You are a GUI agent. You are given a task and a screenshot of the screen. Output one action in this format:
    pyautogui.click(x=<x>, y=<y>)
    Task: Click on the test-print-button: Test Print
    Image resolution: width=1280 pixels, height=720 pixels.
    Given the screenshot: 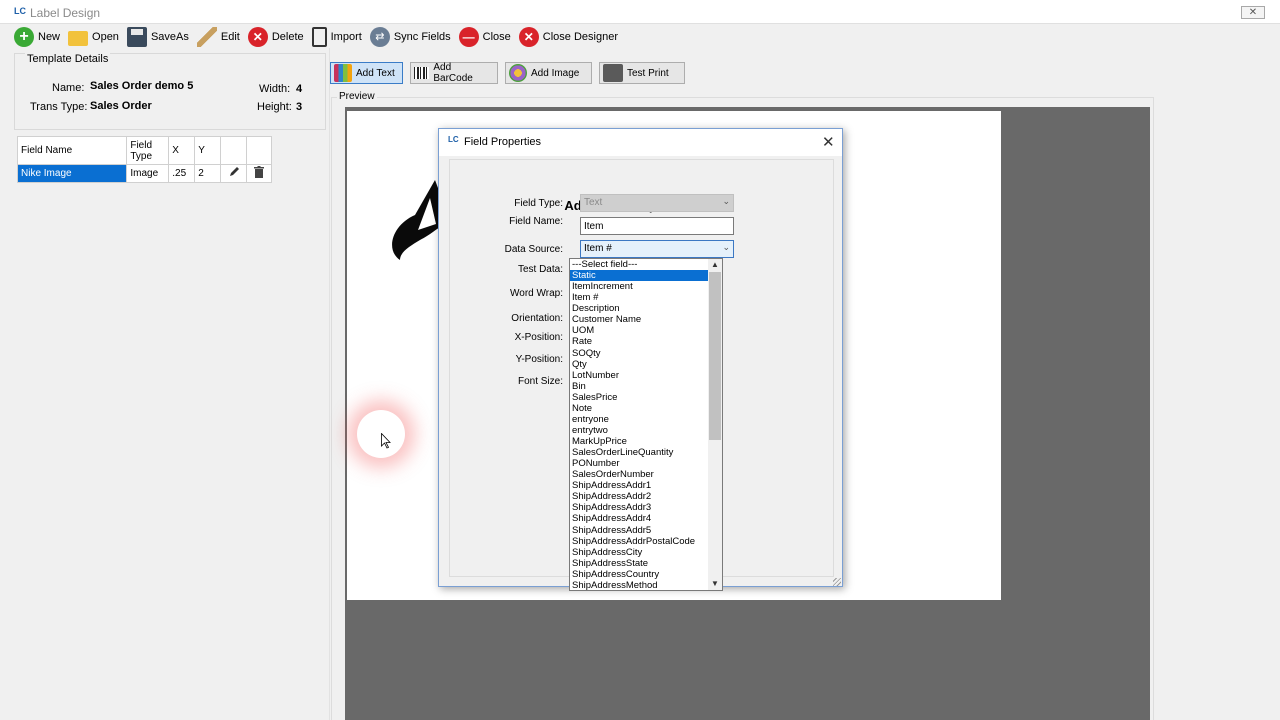 What is the action you would take?
    pyautogui.click(x=642, y=73)
    